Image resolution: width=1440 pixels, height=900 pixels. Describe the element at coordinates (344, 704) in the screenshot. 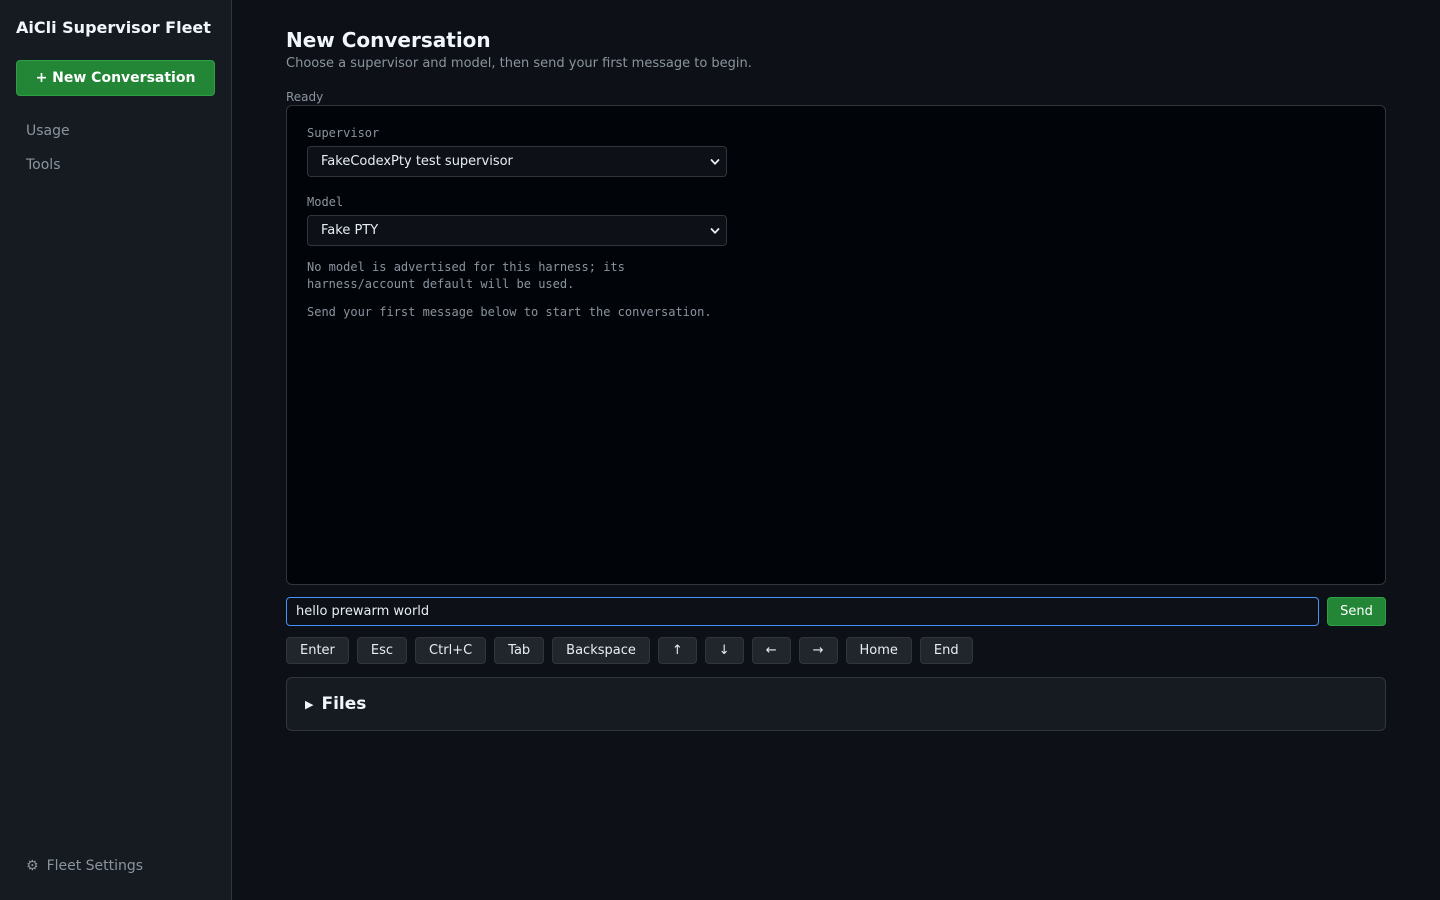

I see `files-label: Files` at that location.